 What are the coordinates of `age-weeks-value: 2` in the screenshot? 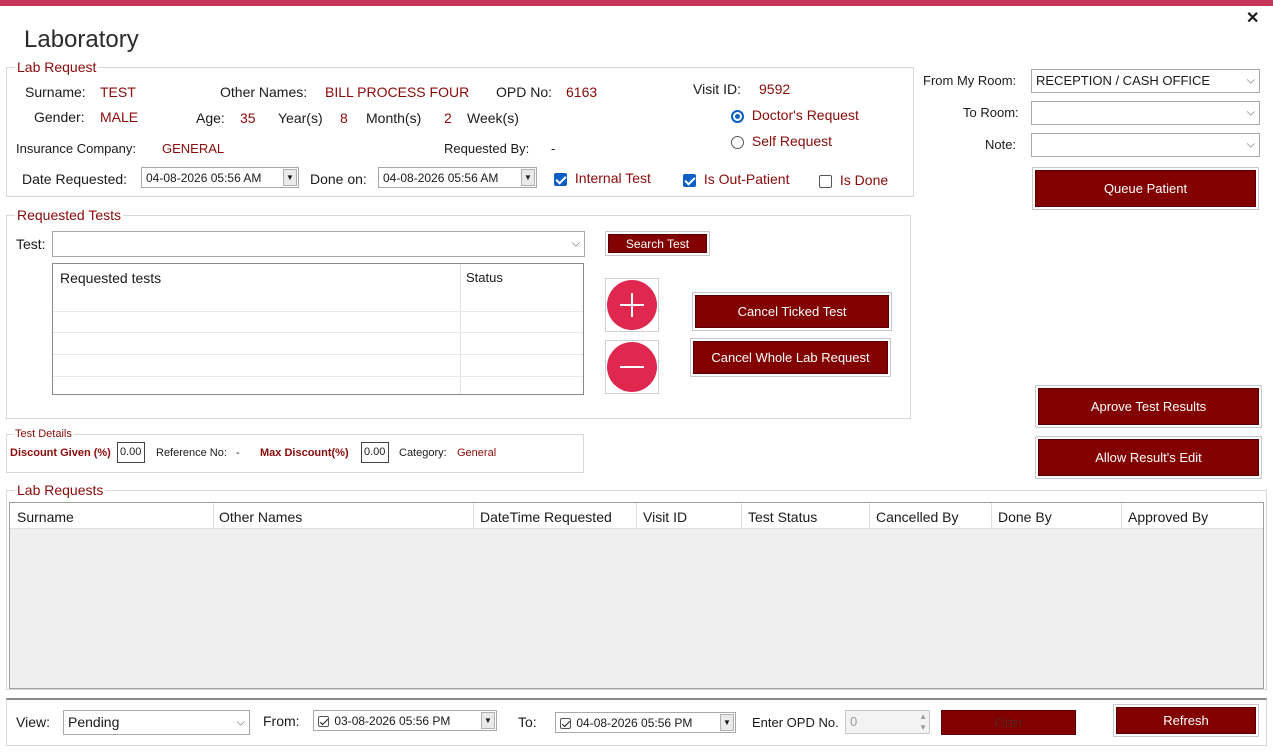 It's located at (448, 118).